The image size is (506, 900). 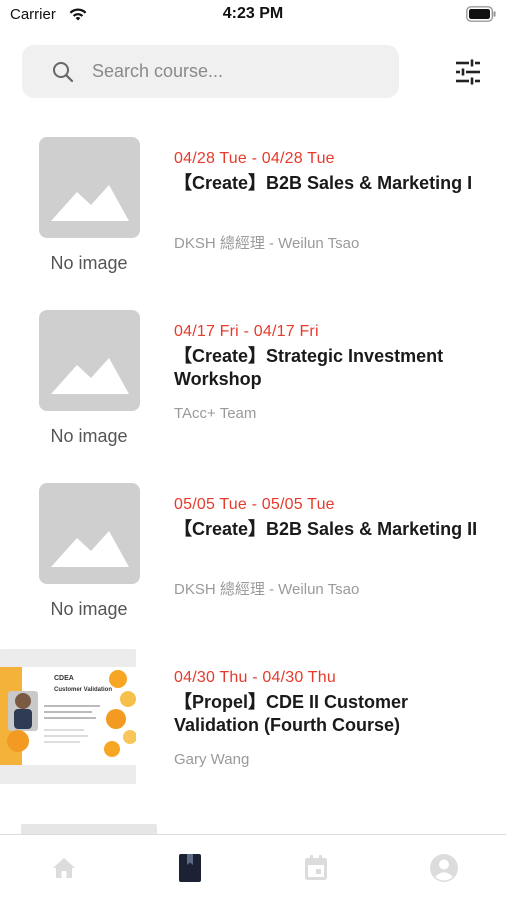 I want to click on sliders-icon, so click(x=468, y=72).